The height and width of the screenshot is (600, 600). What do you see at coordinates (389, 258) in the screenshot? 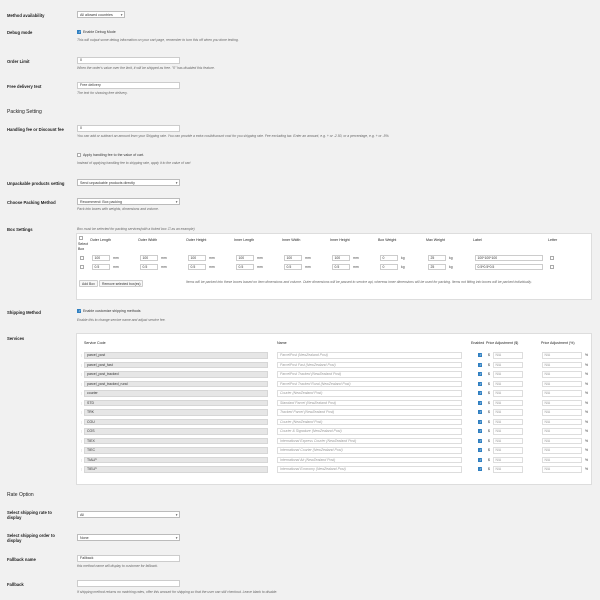
I see `box-row-1-box-weight: 0` at bounding box center [389, 258].